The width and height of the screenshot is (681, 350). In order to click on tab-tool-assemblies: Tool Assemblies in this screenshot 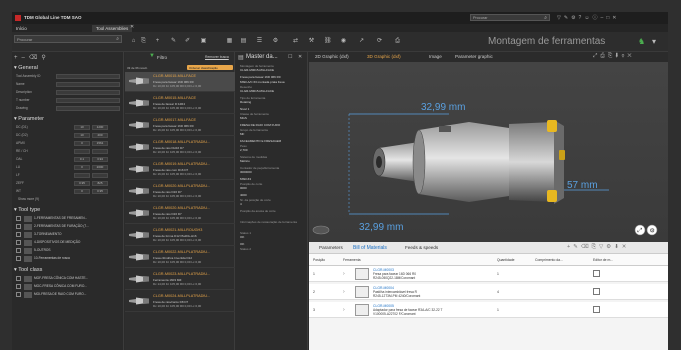, I will do `click(112, 28)`.